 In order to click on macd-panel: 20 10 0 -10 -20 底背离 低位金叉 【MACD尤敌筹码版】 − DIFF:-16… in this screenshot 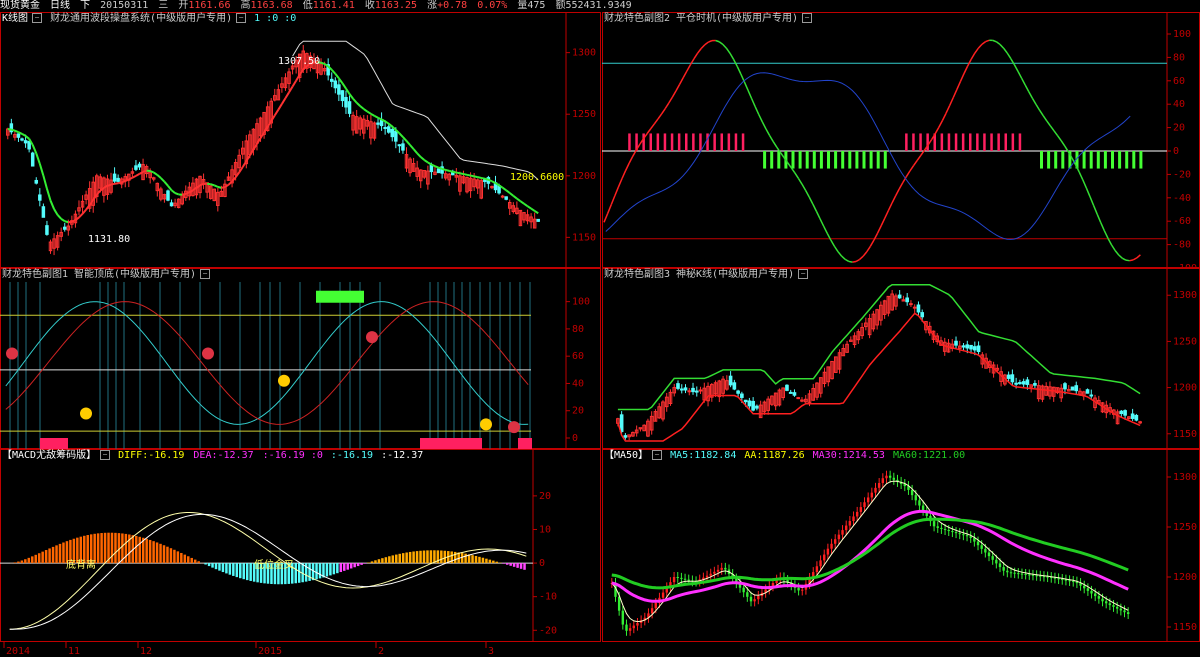, I will do `click(300, 545)`.